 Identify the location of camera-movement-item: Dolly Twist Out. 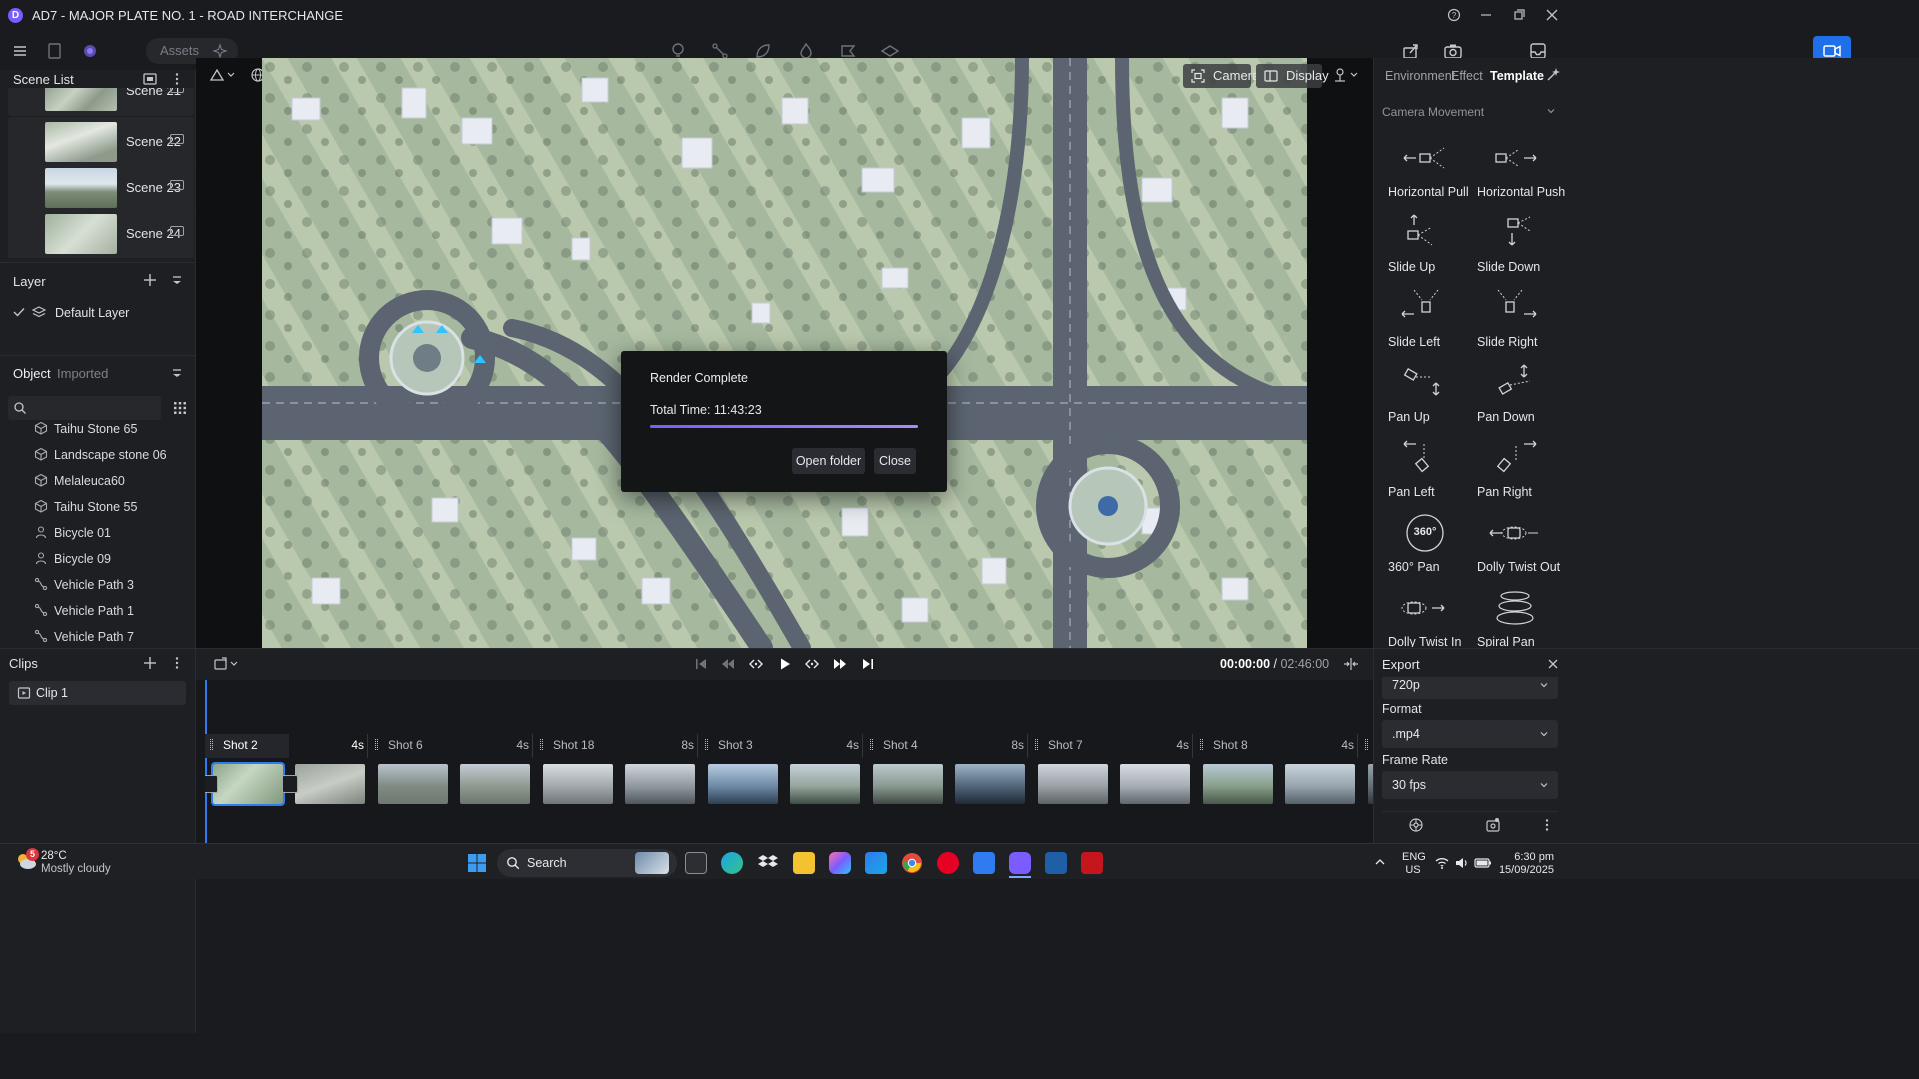
(1515, 543).